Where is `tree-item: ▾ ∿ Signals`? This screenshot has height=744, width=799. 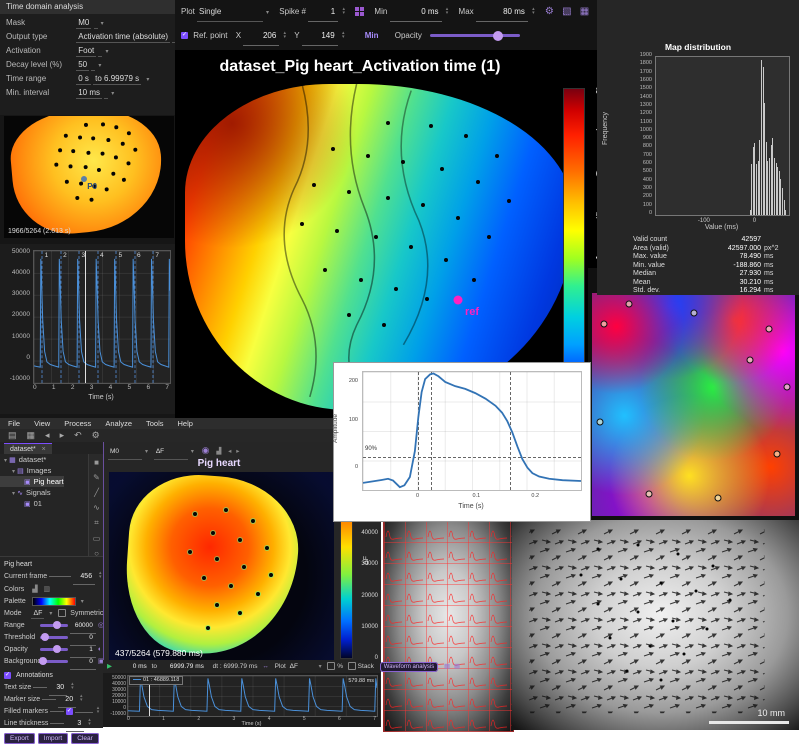 tree-item: ▾ ∿ Signals is located at coordinates (44, 492).